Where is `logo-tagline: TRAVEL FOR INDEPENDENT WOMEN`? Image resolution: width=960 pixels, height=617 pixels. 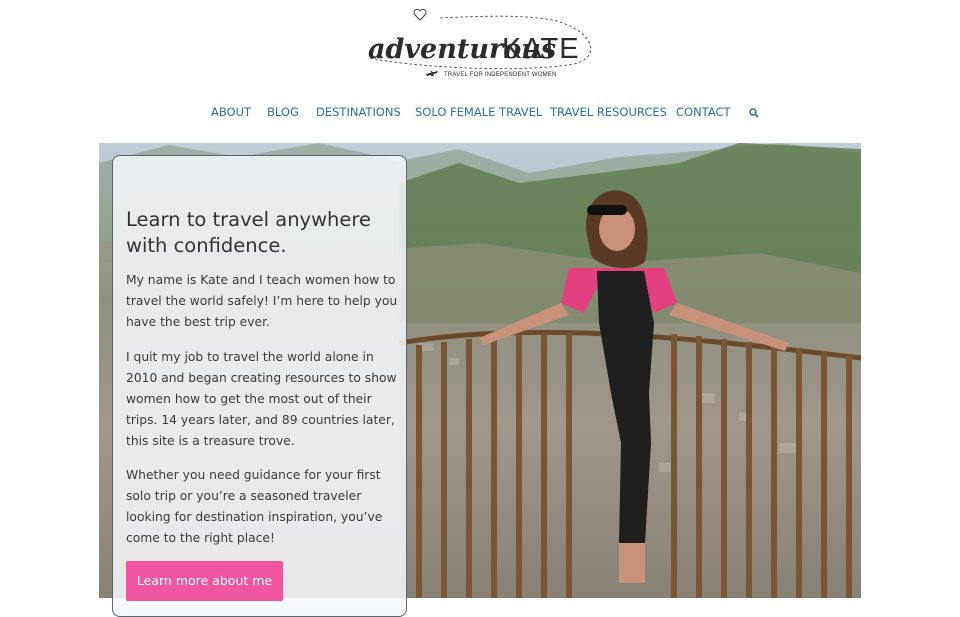
logo-tagline: TRAVEL FOR INDEPENDENT WOMEN is located at coordinates (500, 75).